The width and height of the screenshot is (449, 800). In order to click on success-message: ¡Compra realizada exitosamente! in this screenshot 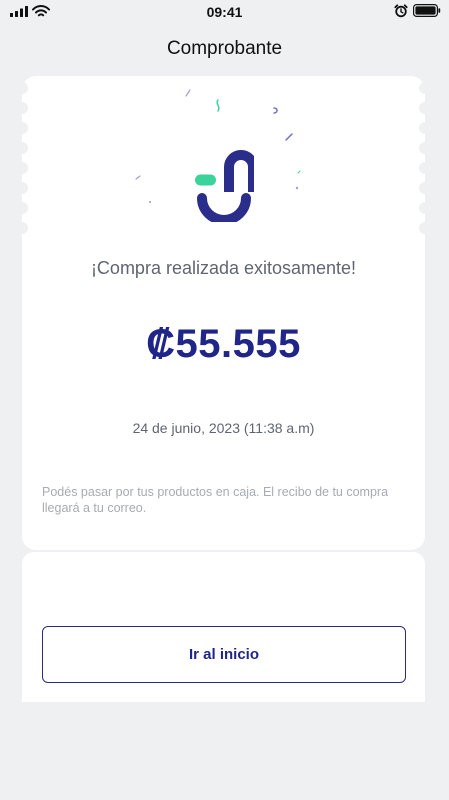, I will do `click(223, 268)`.